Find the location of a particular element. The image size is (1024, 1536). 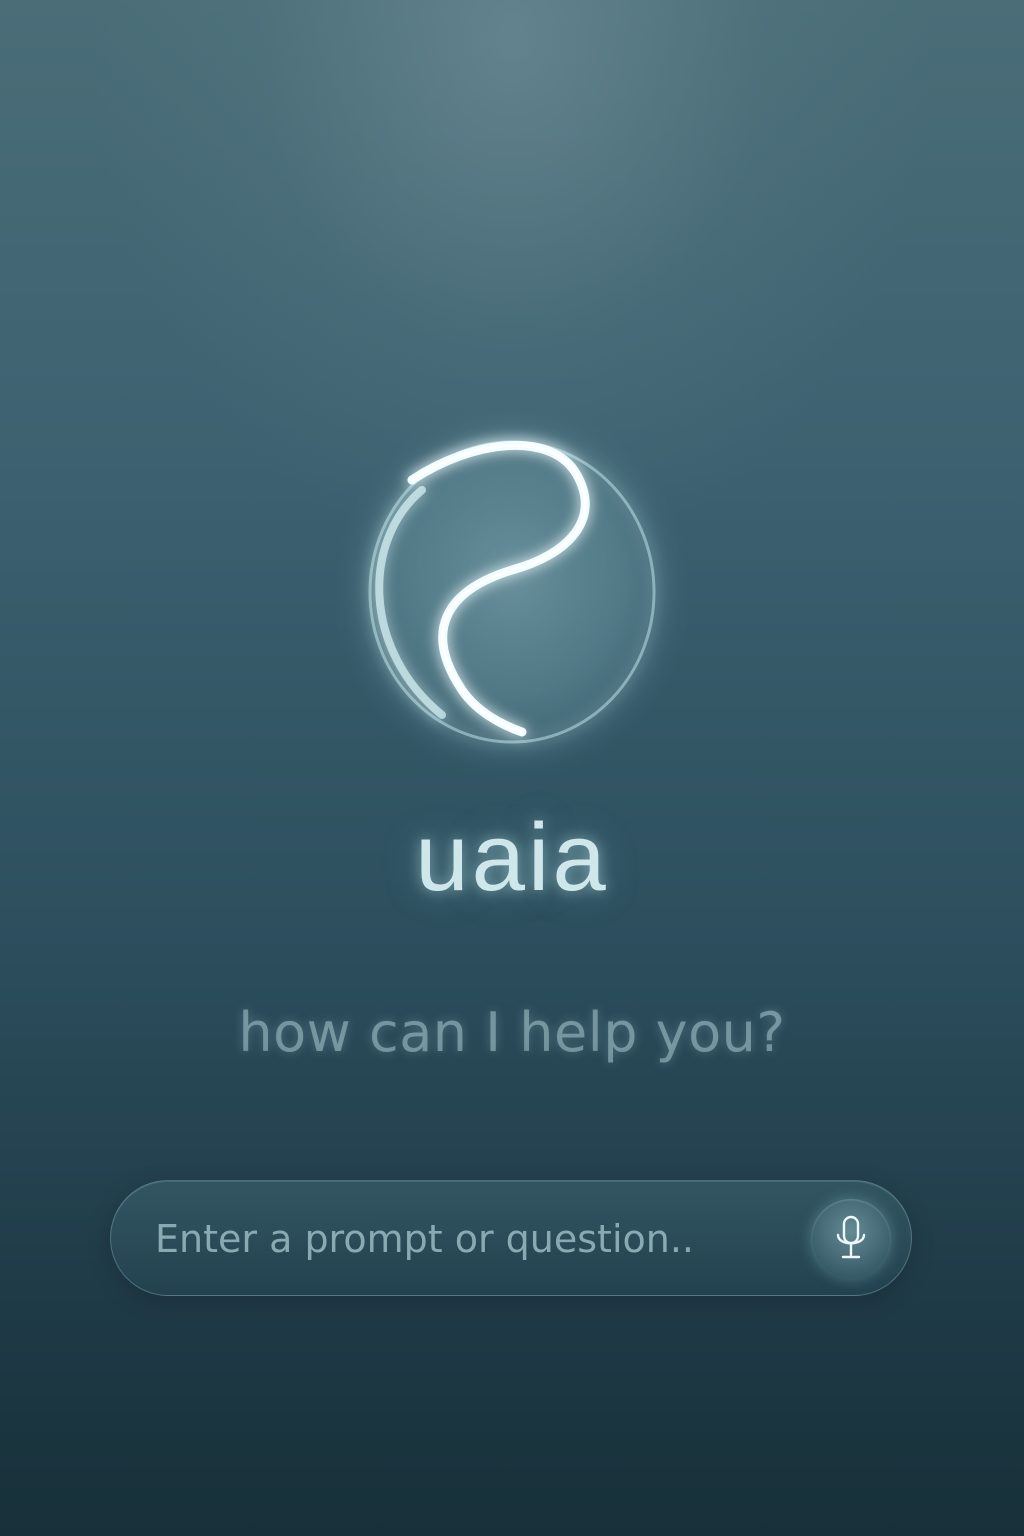

prompt-input is located at coordinates (465, 1239).